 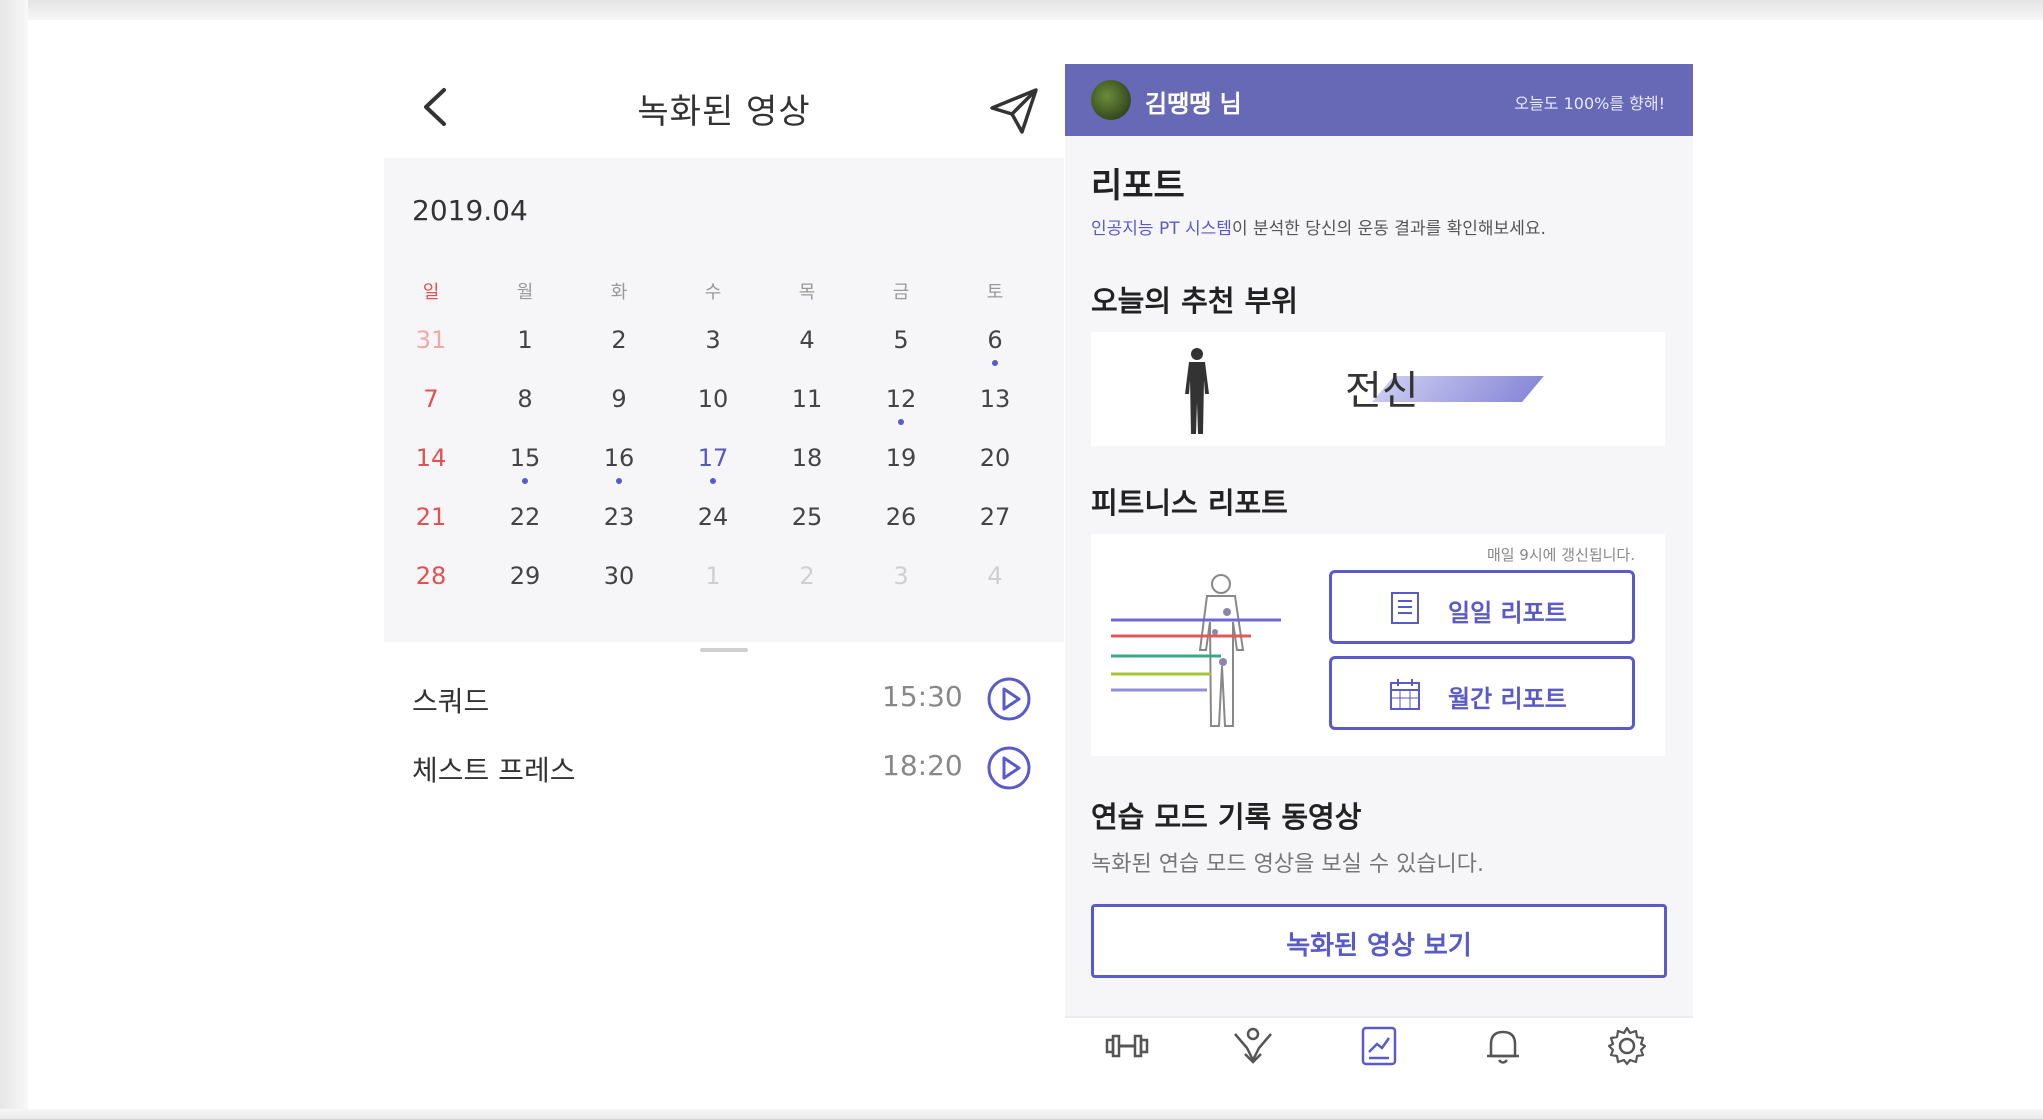 I want to click on calendar-day: 20, so click(x=995, y=458).